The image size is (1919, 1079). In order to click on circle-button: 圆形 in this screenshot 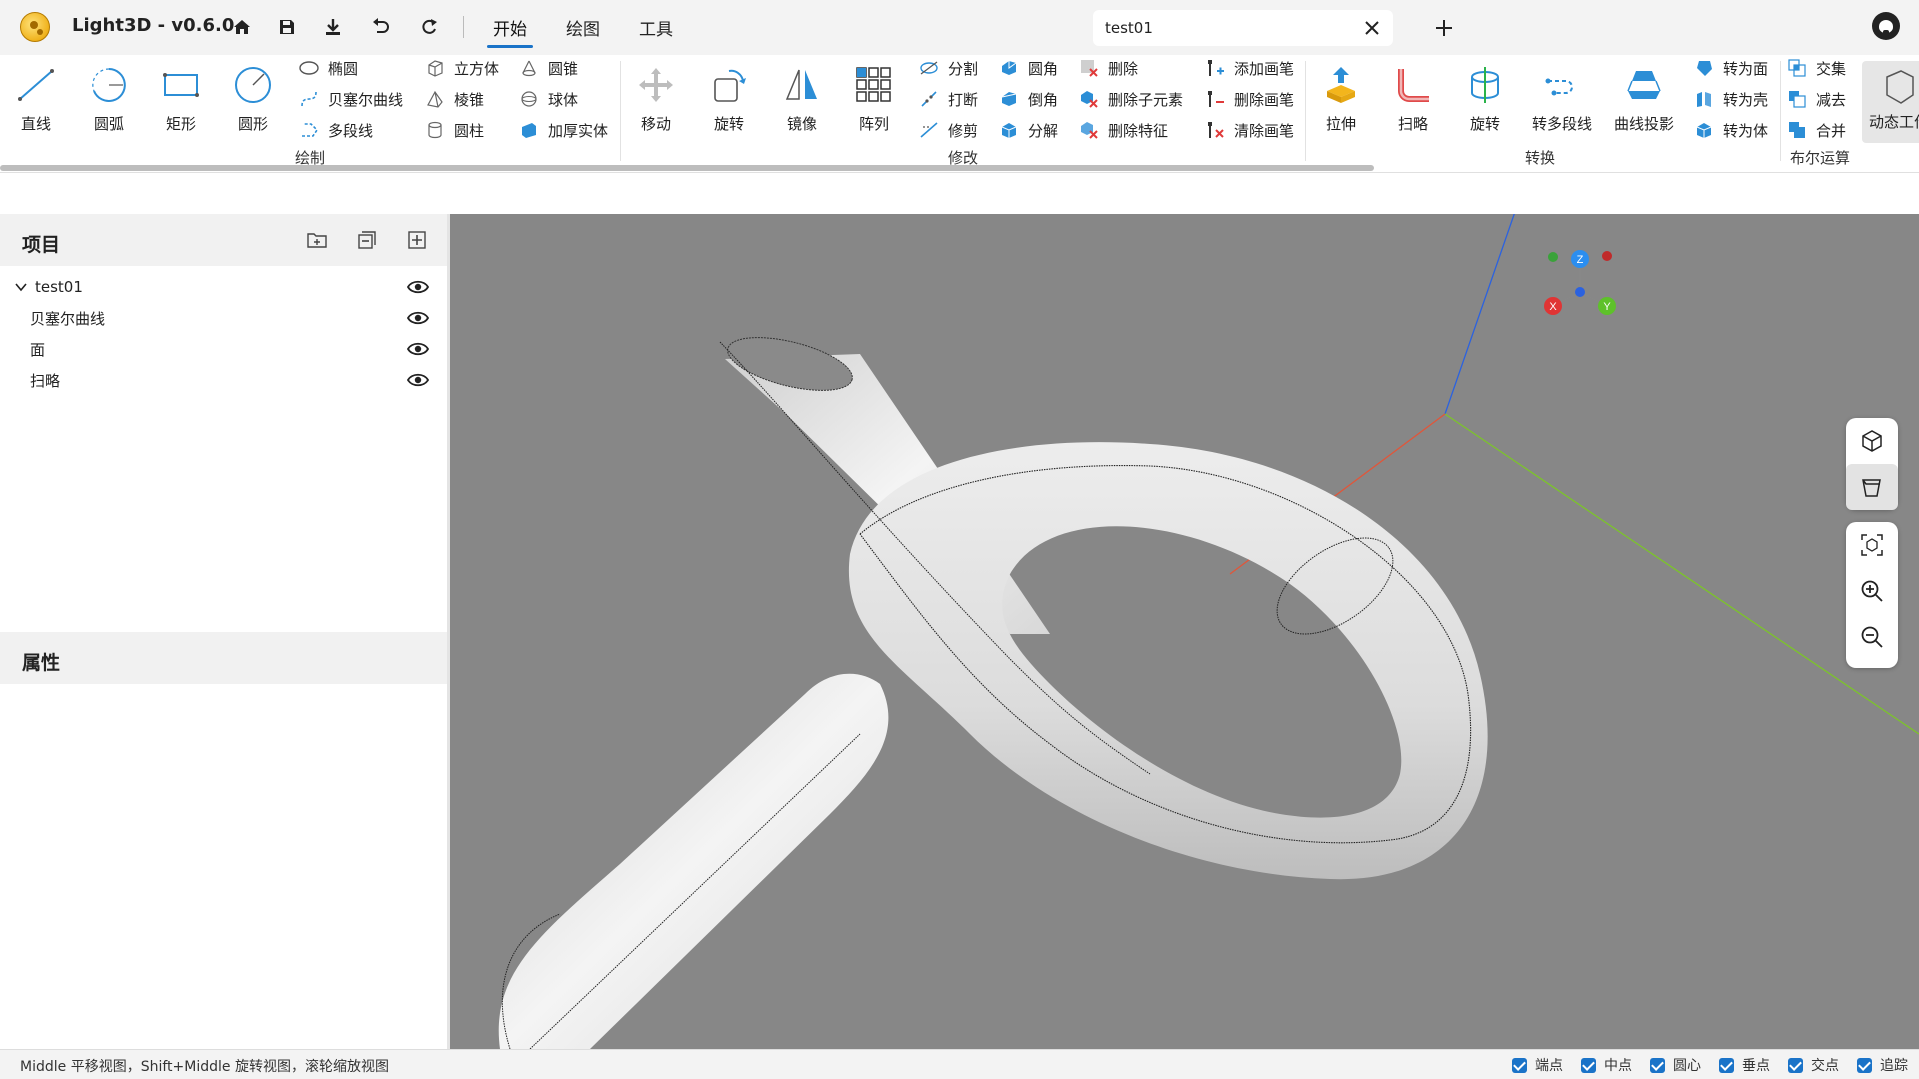, I will do `click(253, 103)`.